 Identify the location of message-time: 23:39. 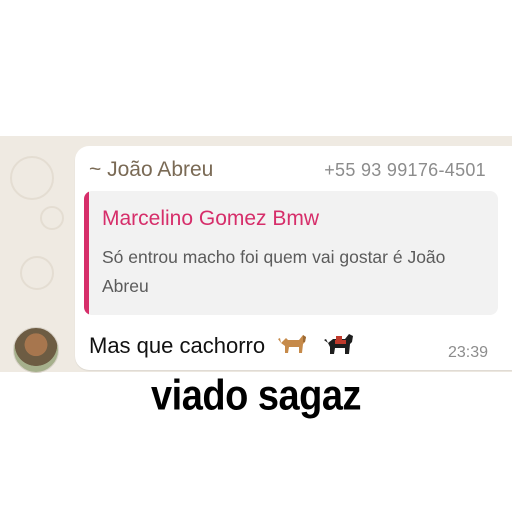
(467, 352).